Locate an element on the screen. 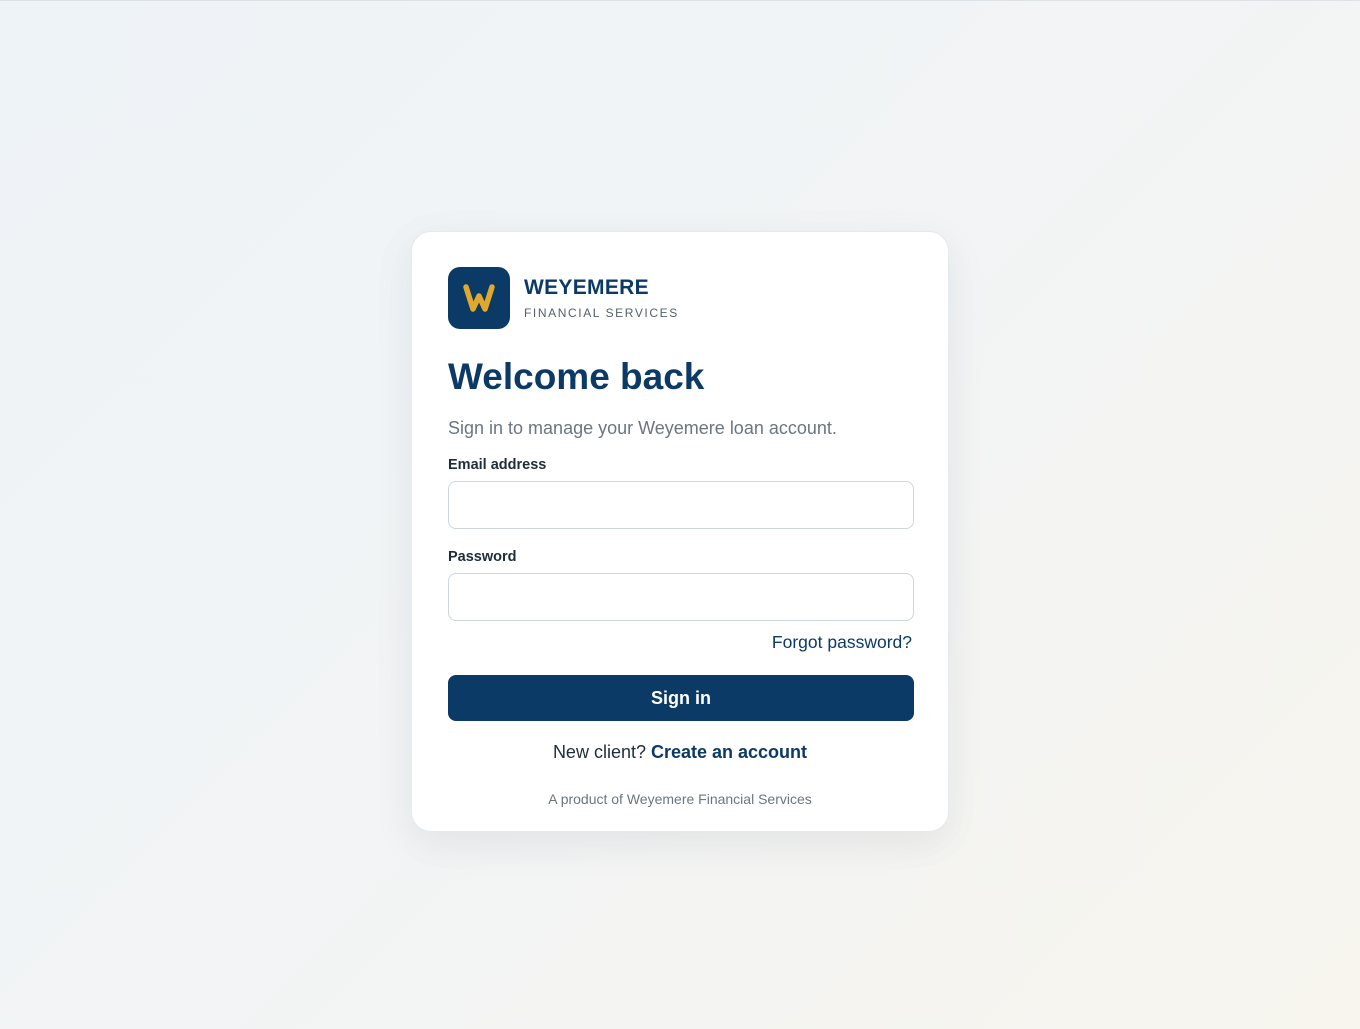 Image resolution: width=1360 pixels, height=1029 pixels. new-client-prompt: New client? is located at coordinates (601, 752).